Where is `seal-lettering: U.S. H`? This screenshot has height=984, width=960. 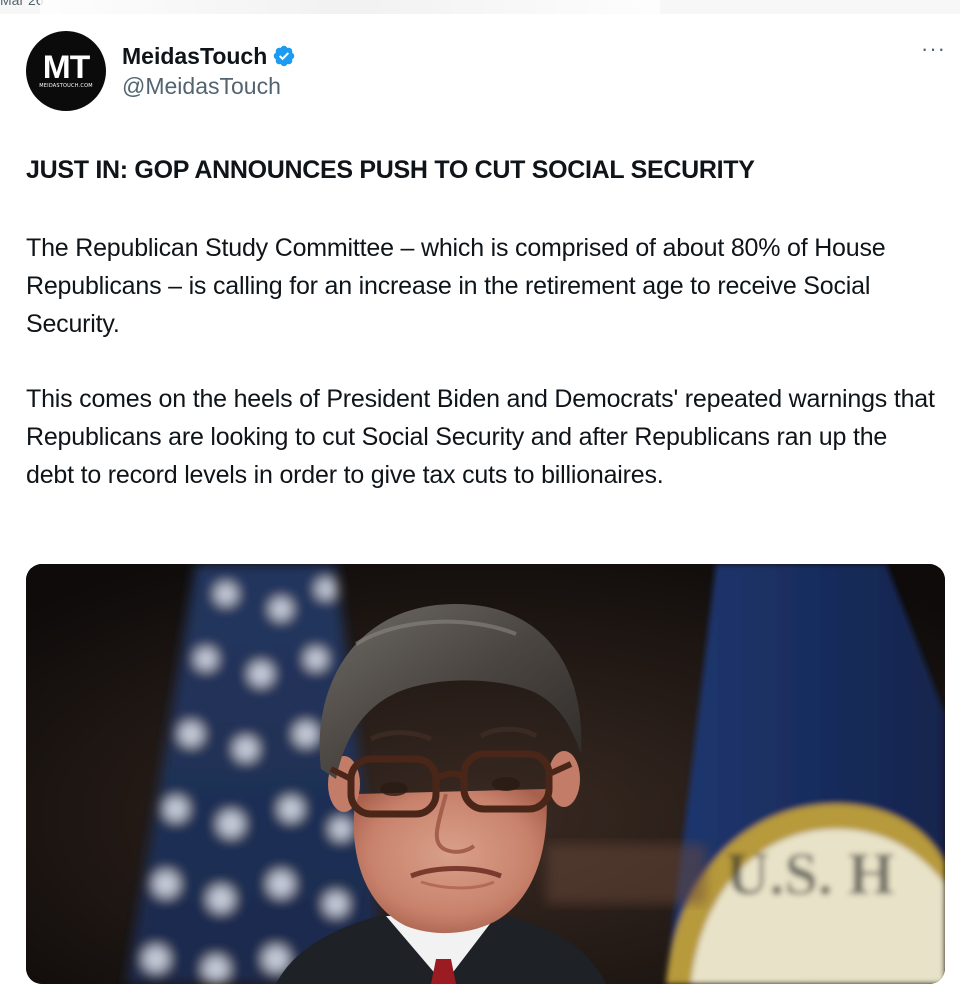 seal-lettering: U.S. H is located at coordinates (810, 874).